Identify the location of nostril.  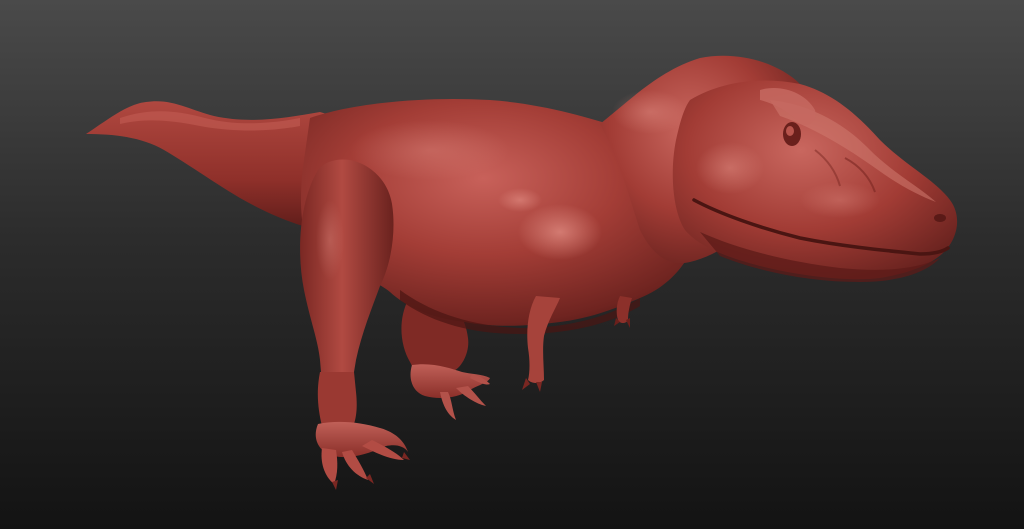
(940, 218).